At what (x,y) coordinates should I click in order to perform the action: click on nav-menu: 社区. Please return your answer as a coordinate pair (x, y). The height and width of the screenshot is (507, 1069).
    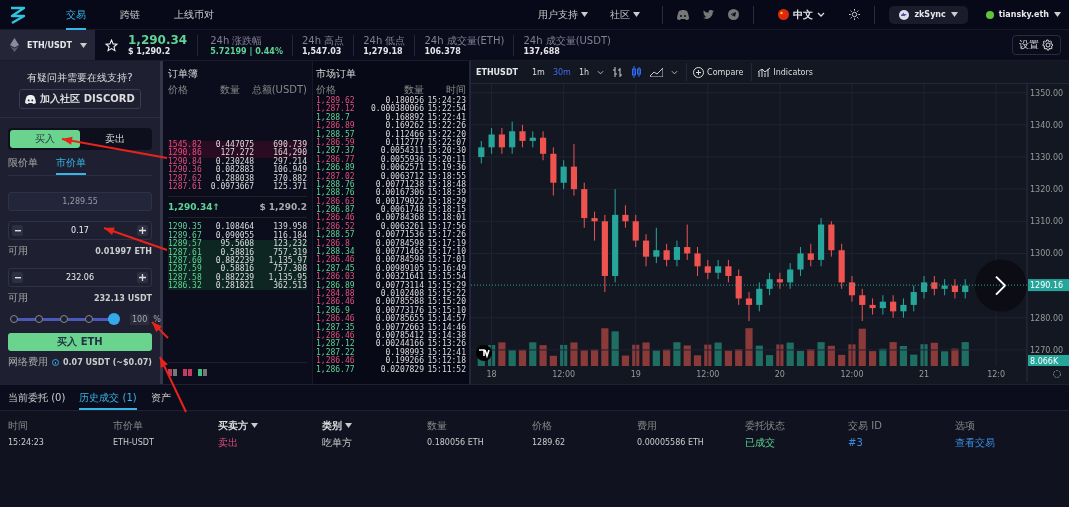
    Looking at the image, I should click on (620, 14).